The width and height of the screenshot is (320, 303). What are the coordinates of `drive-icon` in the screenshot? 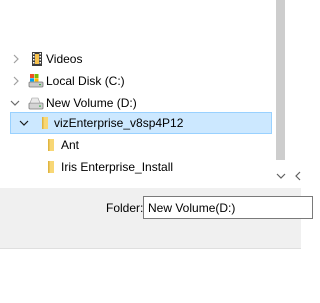 It's located at (36, 103).